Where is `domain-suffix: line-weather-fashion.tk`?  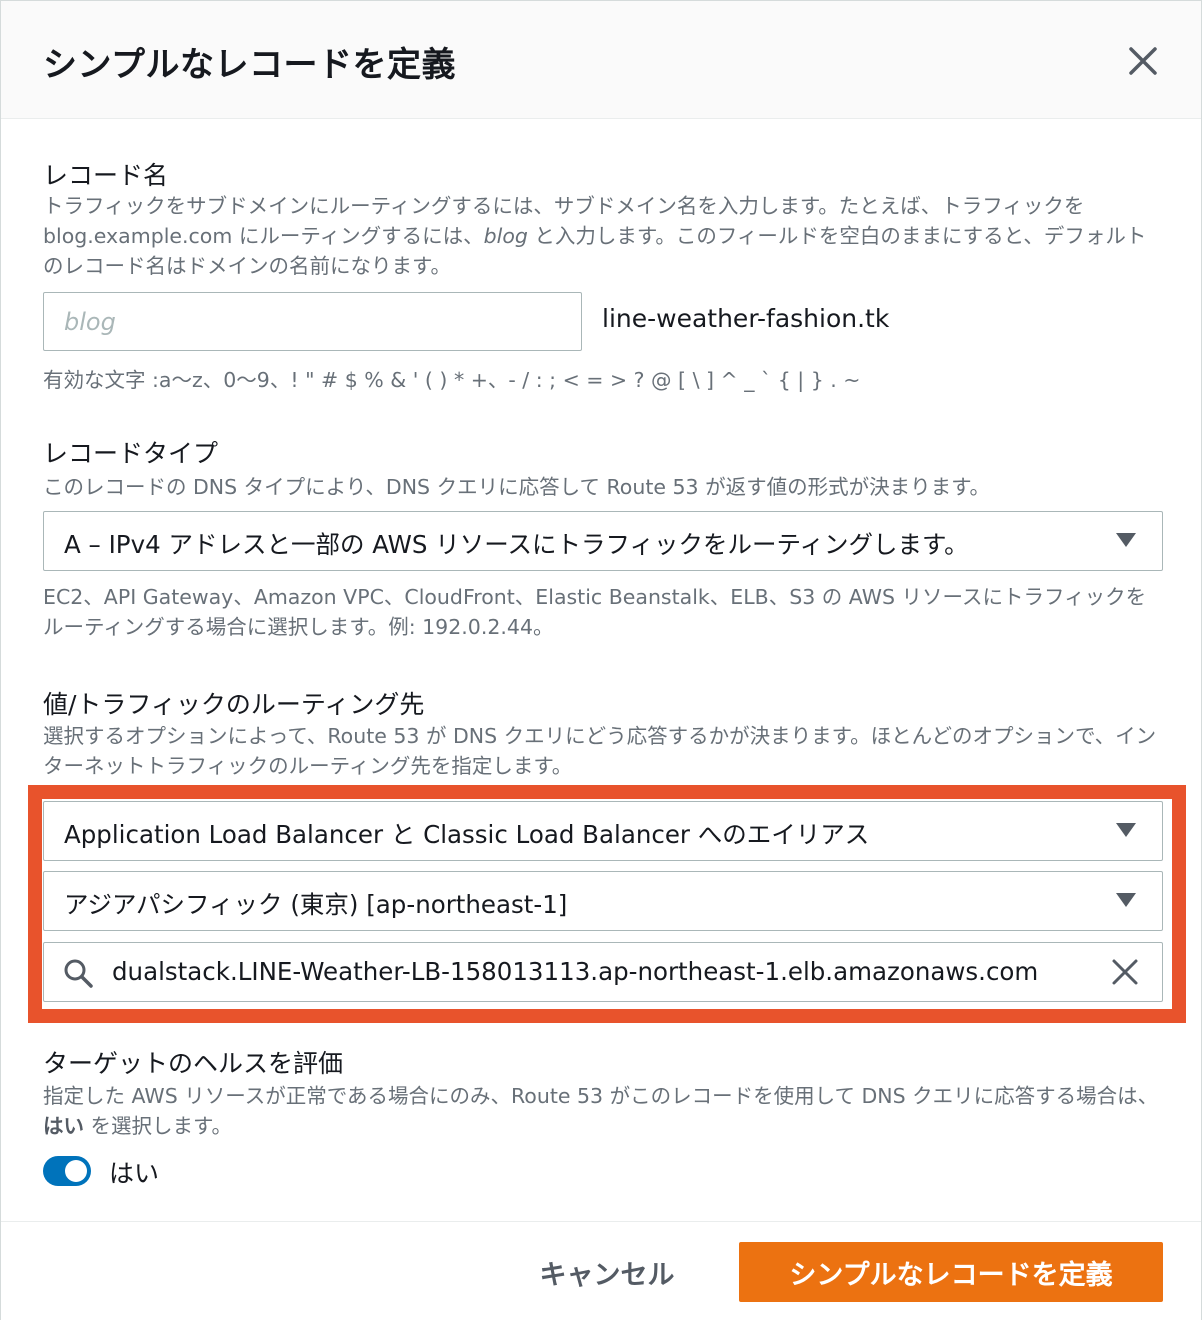
domain-suffix: line-weather-fashion.tk is located at coordinates (746, 318).